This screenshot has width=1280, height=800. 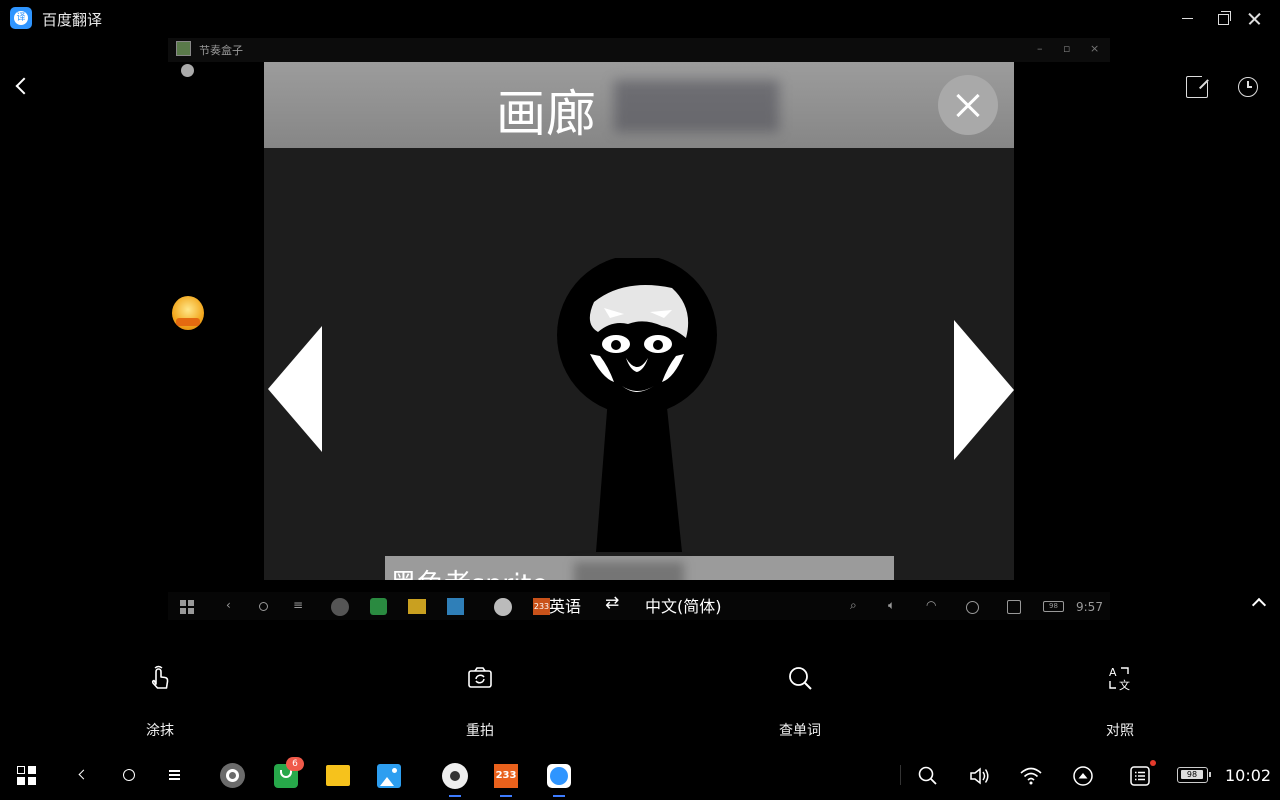 I want to click on notes-icon, so click(x=1140, y=776).